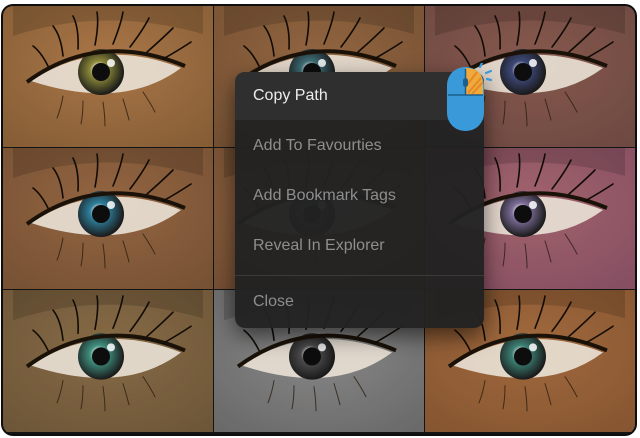  I want to click on menu-item-add-bookmark-tags: Add Bookmark Tags, so click(359, 196).